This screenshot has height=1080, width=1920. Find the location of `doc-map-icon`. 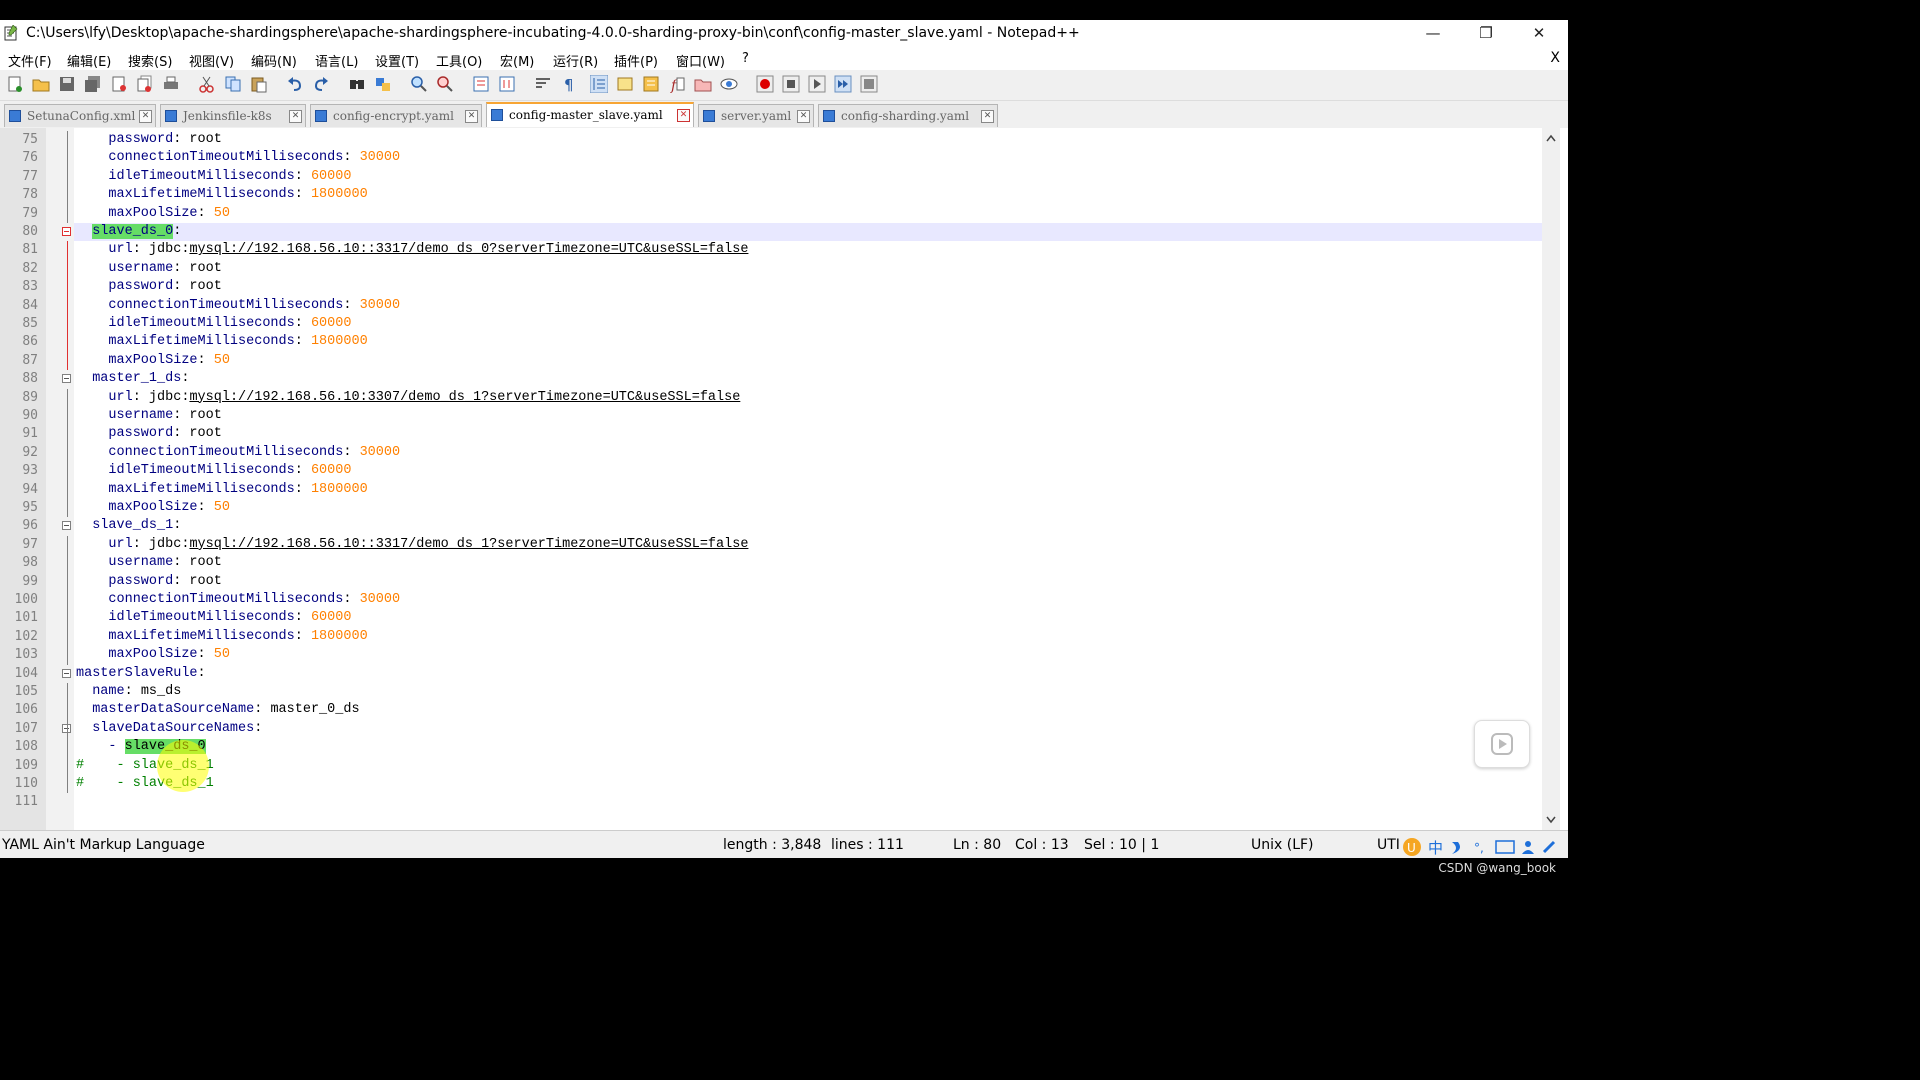

doc-map-icon is located at coordinates (651, 84).